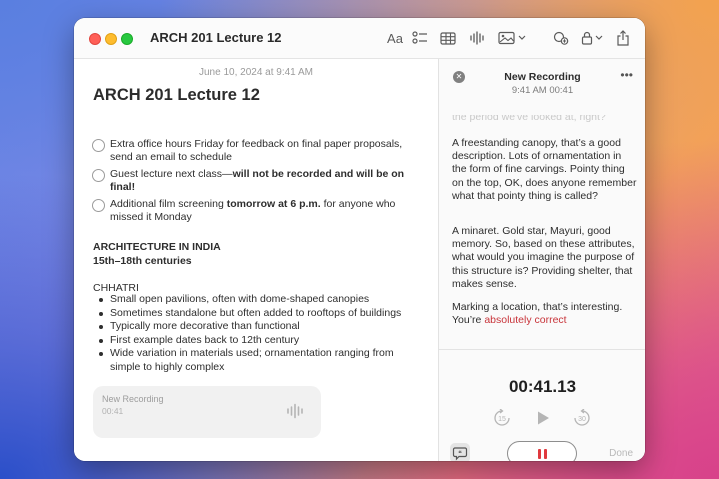  Describe the element at coordinates (142, 261) in the screenshot. I see `section-subheading: 15th–18th centuries` at that location.